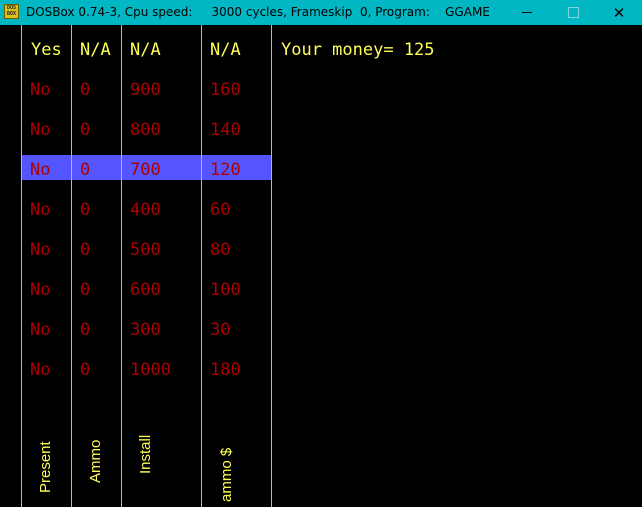 Image resolution: width=642 pixels, height=507 pixels. I want to click on money-display: Your money= 125, so click(358, 50).